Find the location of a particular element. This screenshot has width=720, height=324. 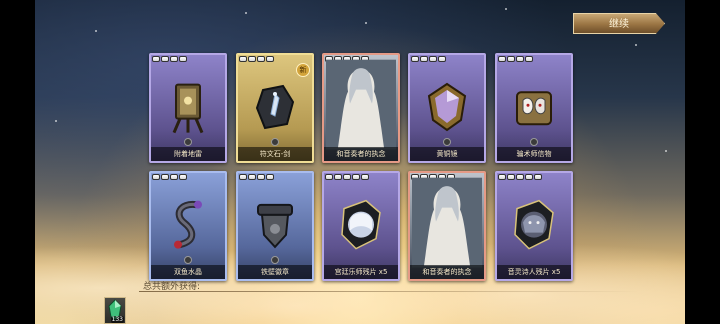

reward-card-iron-wall-badge: 铁壁徽章 is located at coordinates (275, 226).